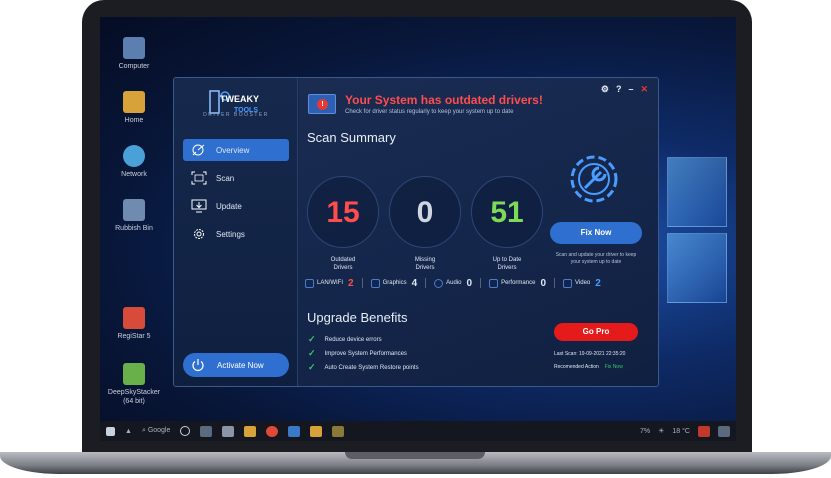 This screenshot has width=831, height=478. Describe the element at coordinates (590, 354) in the screenshot. I see `last-scan-text: Last Scan: 19-09-2021 22:35:20` at that location.